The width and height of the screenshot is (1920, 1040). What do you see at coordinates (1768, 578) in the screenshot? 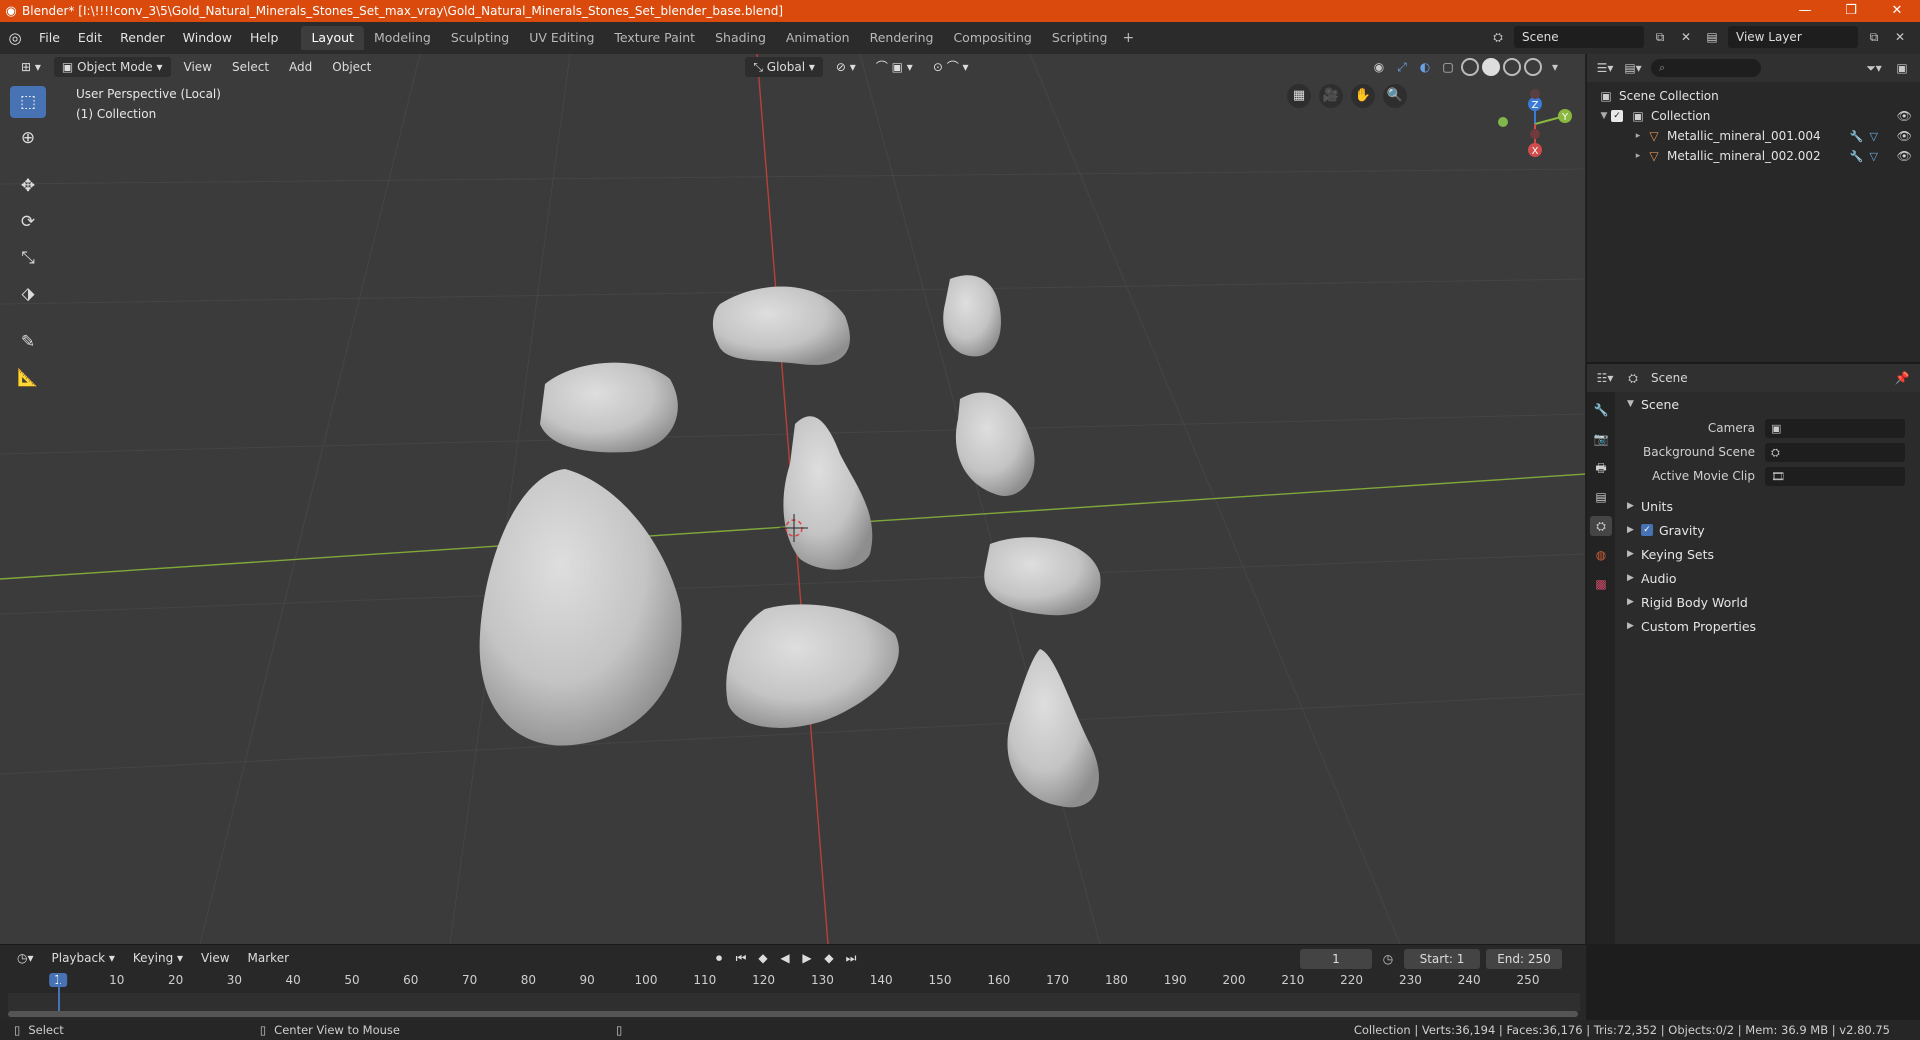
I see `audio-section: ▶ Audio` at bounding box center [1768, 578].